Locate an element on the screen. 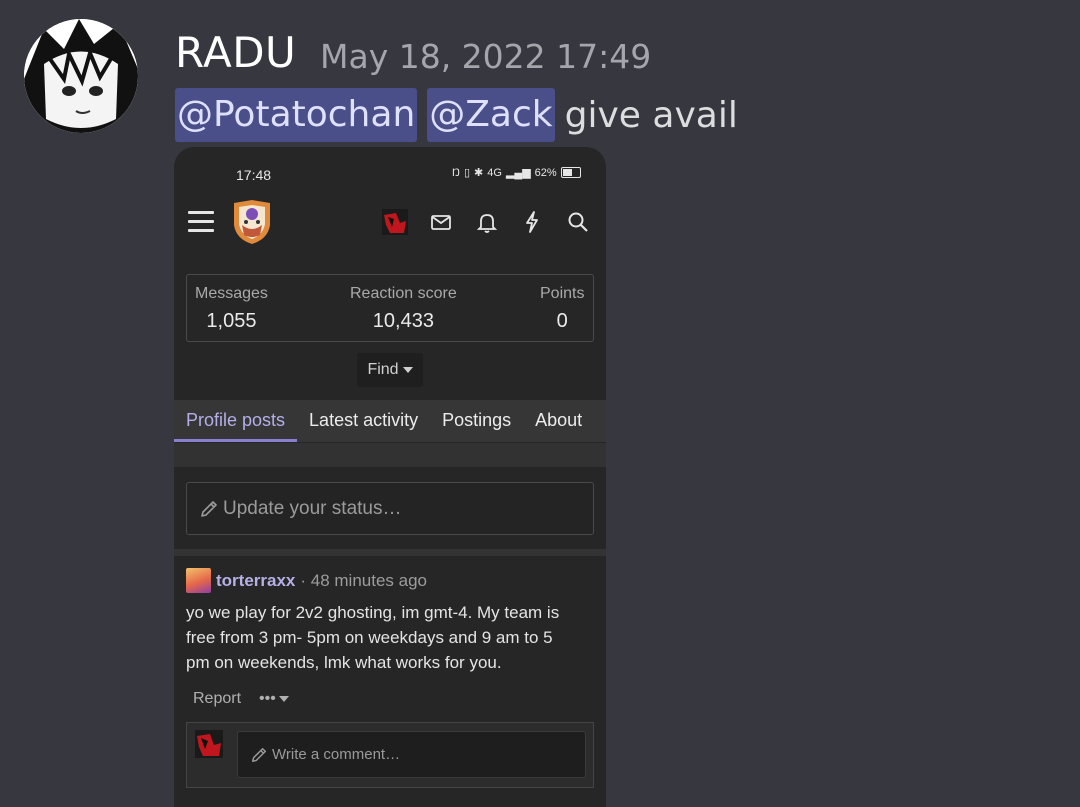  network-indicator: 4G is located at coordinates (494, 172).